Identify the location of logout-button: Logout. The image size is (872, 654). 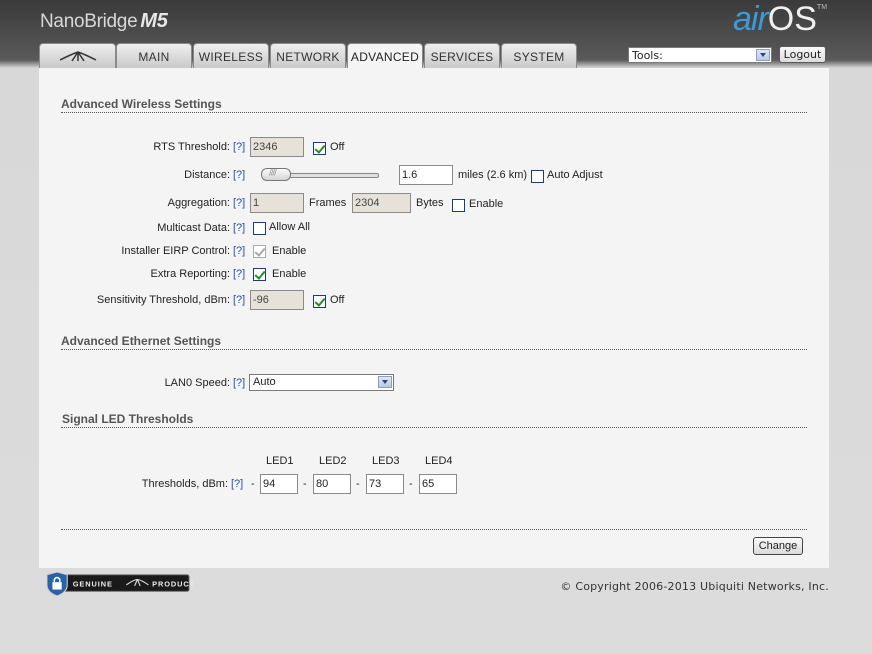
(802, 54).